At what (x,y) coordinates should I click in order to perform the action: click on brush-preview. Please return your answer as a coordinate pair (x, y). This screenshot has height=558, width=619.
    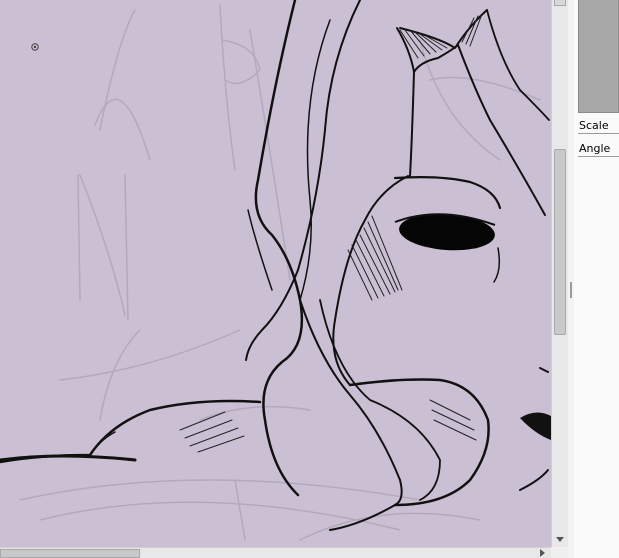
    Looking at the image, I should click on (598, 56).